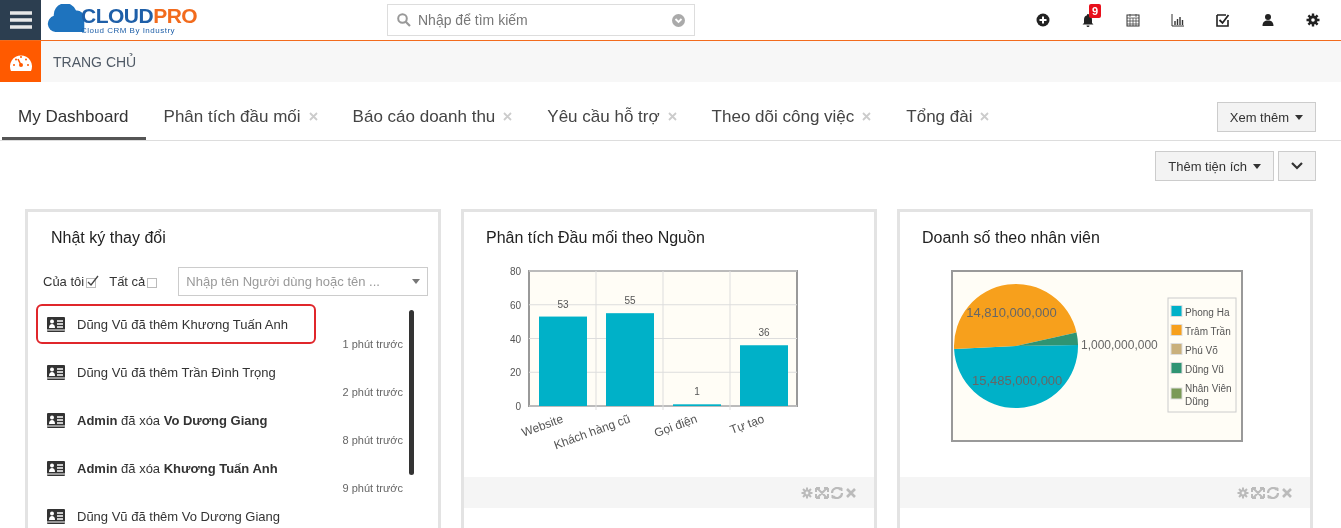 This screenshot has height=528, width=1341. I want to click on axis-tick-label: 40, so click(515, 339).